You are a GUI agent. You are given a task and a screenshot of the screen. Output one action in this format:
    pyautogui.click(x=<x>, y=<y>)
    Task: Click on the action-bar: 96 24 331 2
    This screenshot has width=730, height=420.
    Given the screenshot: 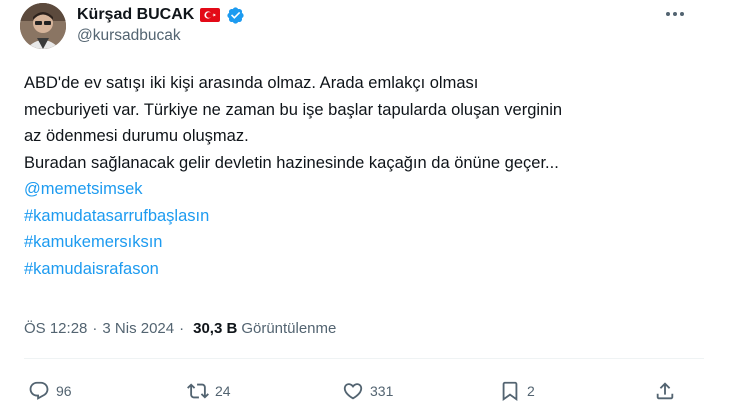 What is the action you would take?
    pyautogui.click(x=365, y=391)
    